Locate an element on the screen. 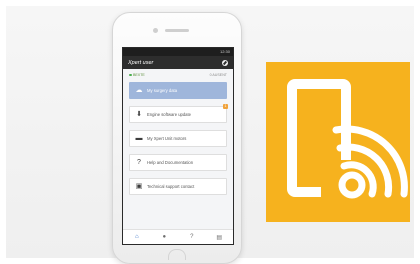  camera-dot is located at coordinates (155, 30).